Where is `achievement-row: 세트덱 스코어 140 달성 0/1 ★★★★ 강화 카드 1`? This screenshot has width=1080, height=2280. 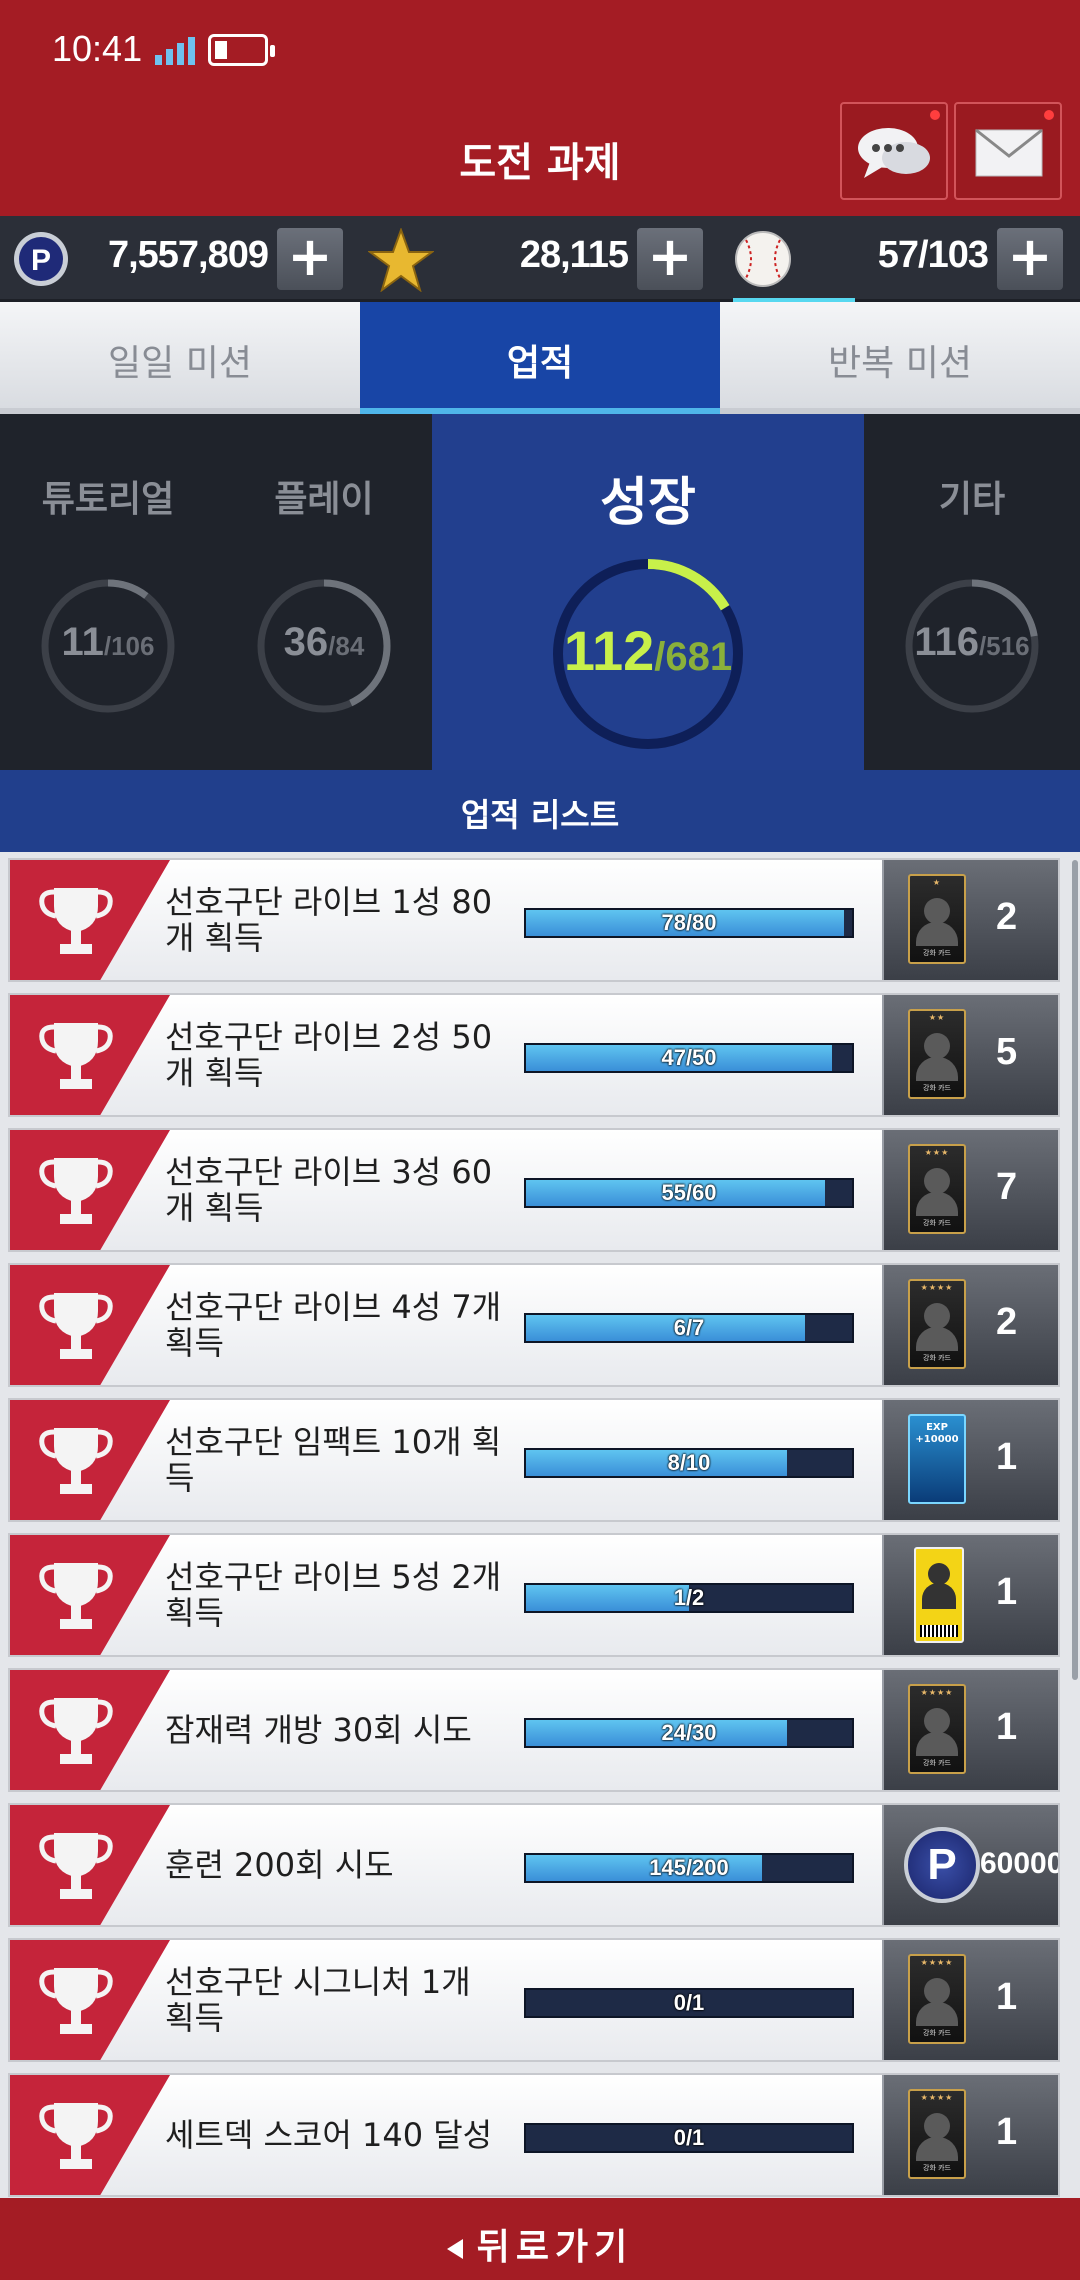 achievement-row: 세트덱 스코어 140 달성 0/1 ★★★★ 강화 카드 1 is located at coordinates (534, 2135).